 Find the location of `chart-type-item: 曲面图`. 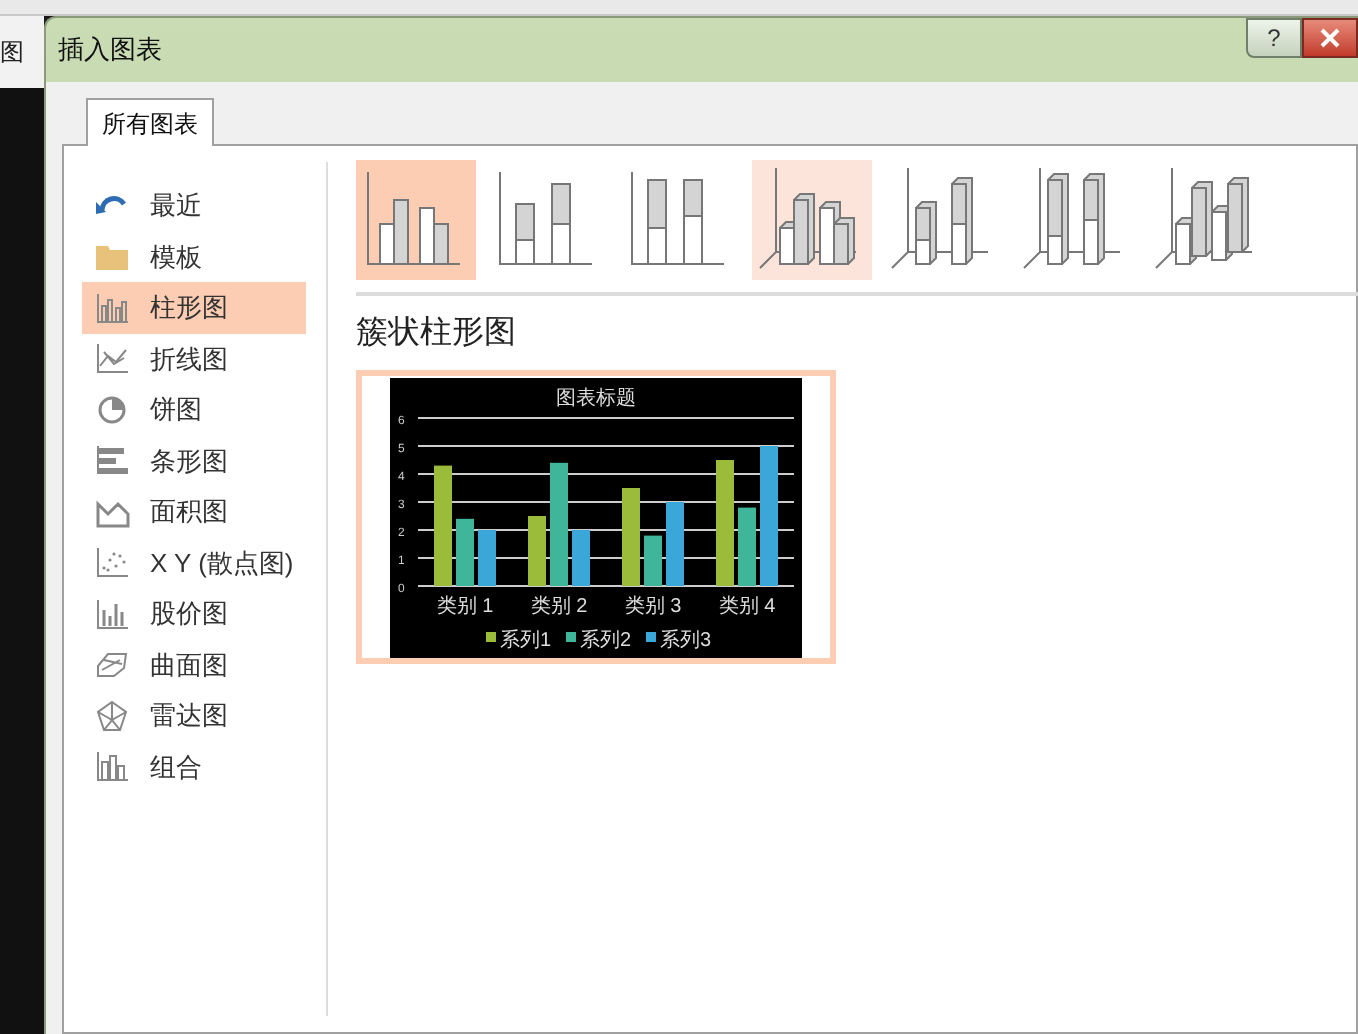

chart-type-item: 曲面图 is located at coordinates (194, 664).